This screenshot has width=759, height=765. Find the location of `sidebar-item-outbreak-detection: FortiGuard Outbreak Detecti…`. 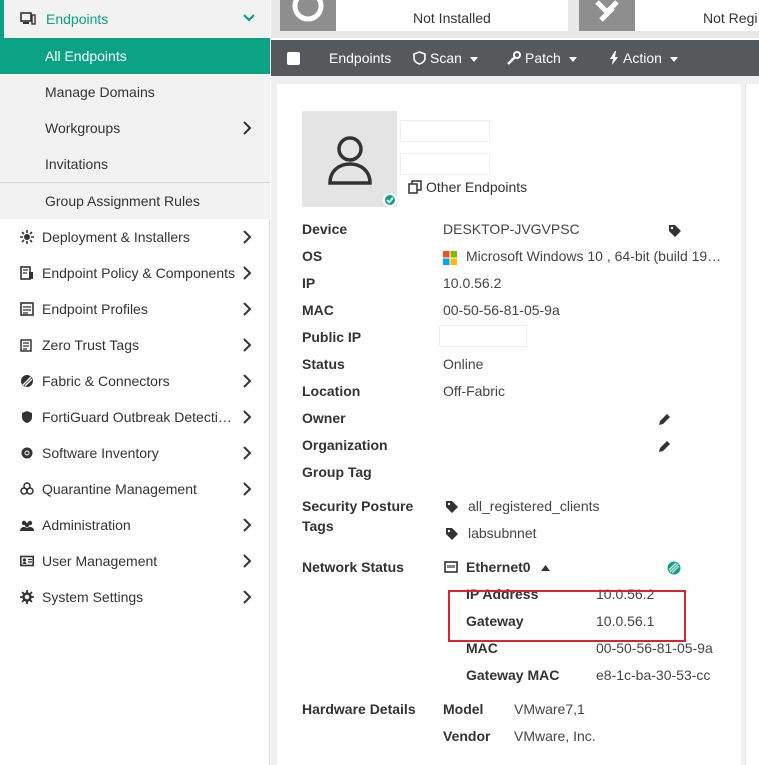

sidebar-item-outbreak-detection: FortiGuard Outbreak Detecti… is located at coordinates (135, 417).